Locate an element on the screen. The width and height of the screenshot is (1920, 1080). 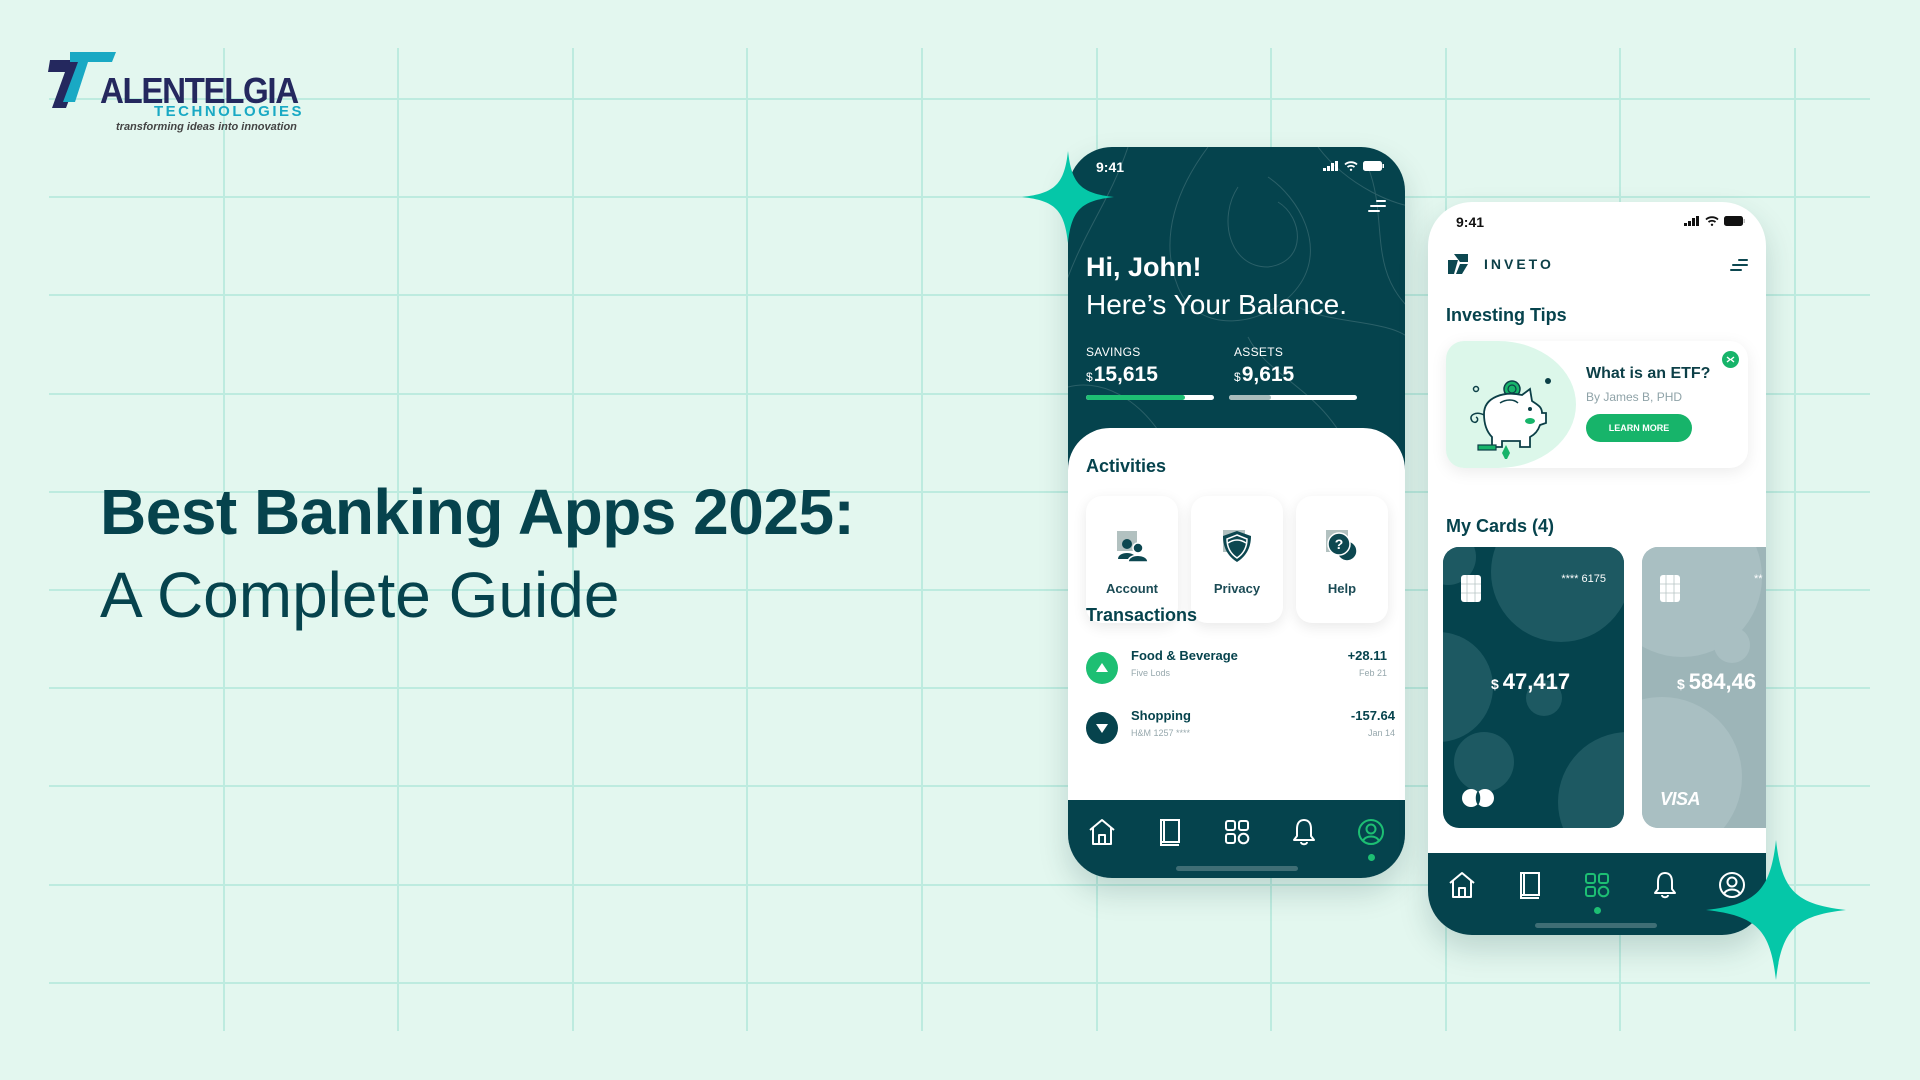
page-headline: Best Banking Apps 2025: A Complete Guide is located at coordinates (477, 555).